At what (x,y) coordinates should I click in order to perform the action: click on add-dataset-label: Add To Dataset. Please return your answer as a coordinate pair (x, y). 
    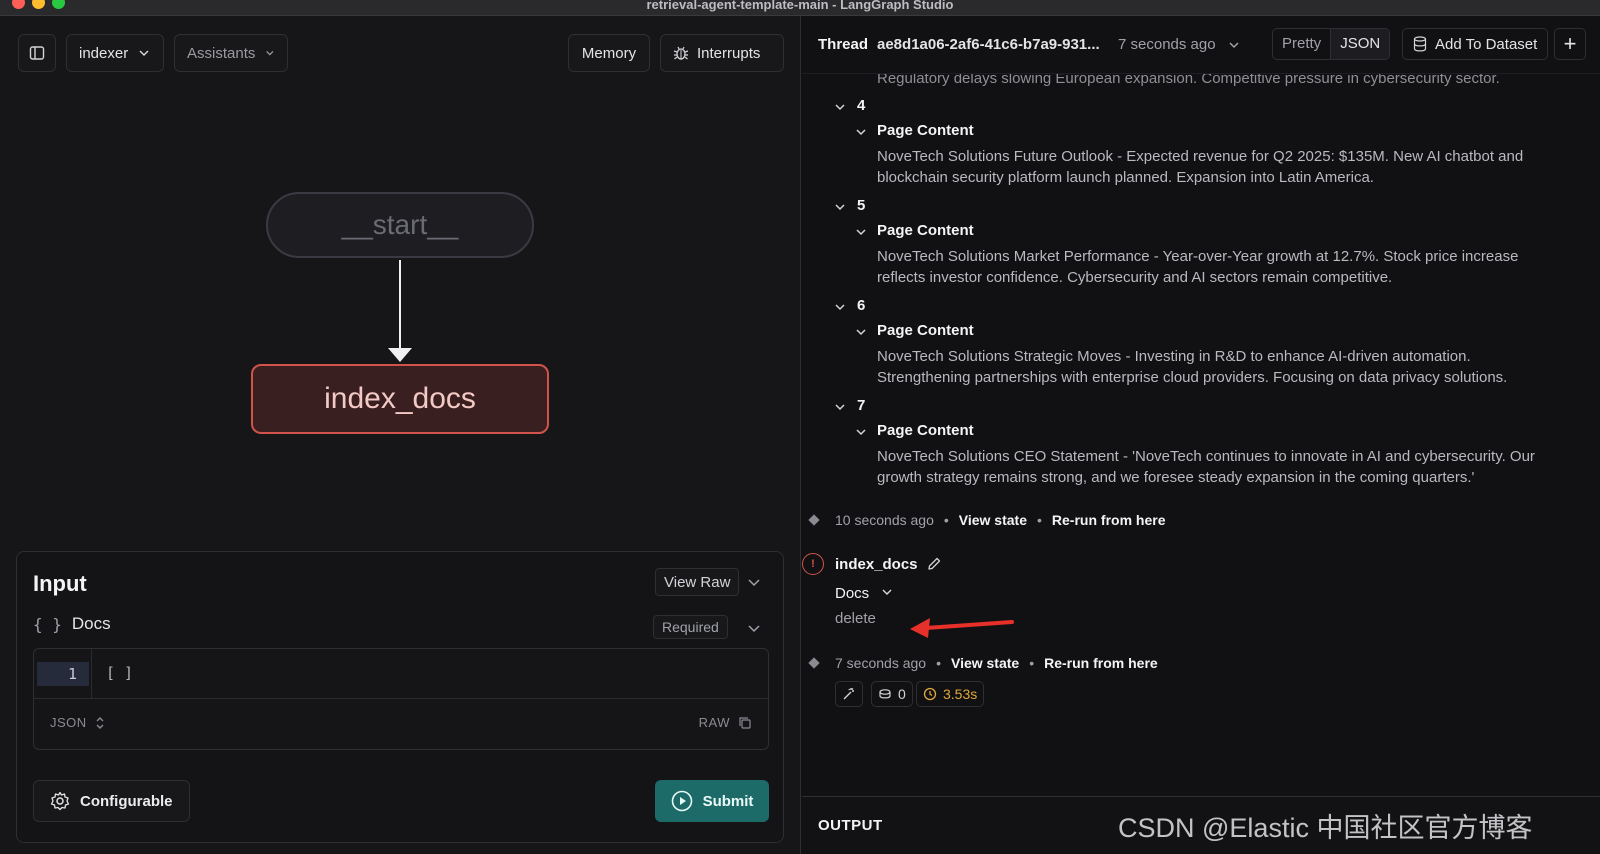
    Looking at the image, I should click on (1486, 44).